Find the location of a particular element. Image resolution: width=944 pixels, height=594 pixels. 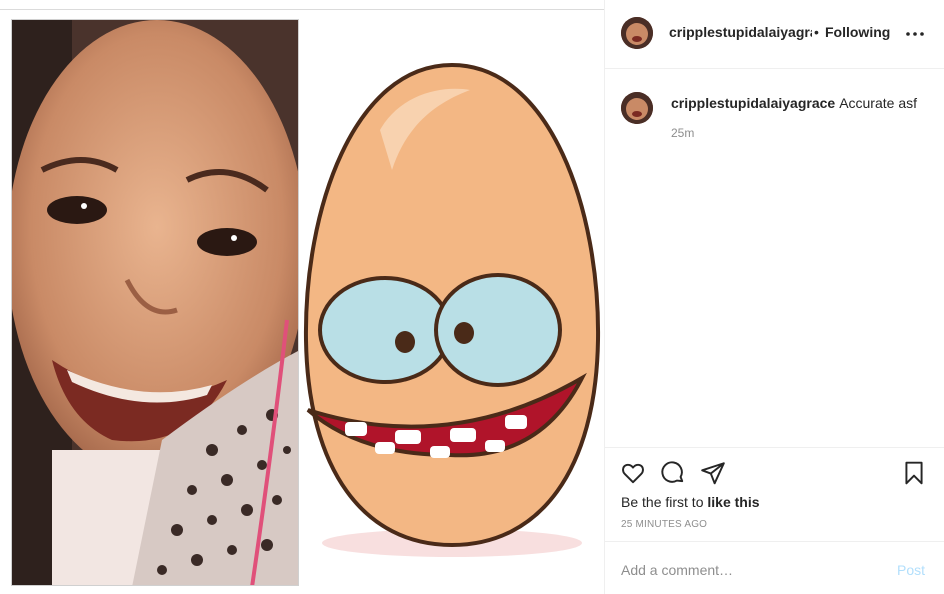

like-this-link: like this is located at coordinates (733, 502).